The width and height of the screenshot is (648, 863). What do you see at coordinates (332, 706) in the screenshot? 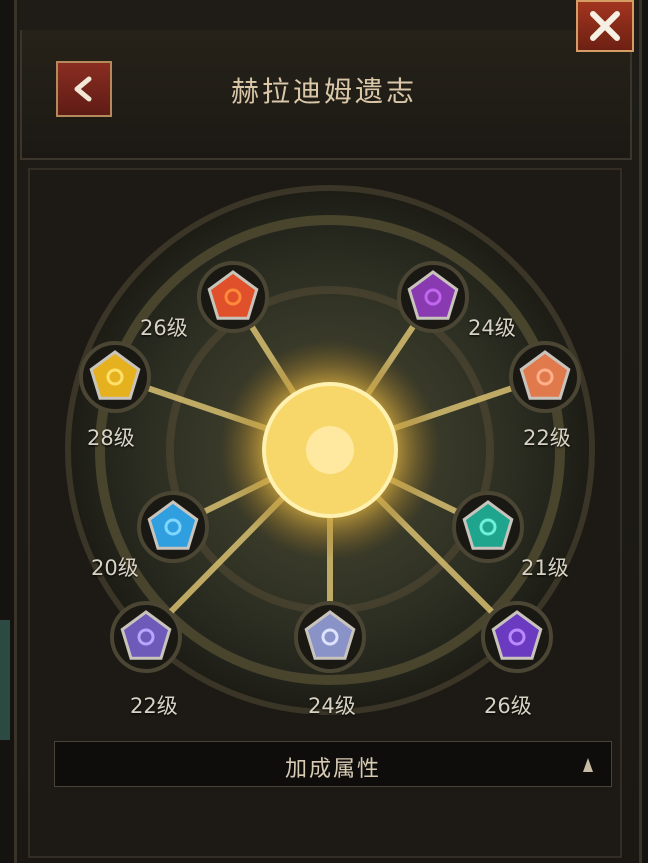
I see `gem-level-8: 24级` at bounding box center [332, 706].